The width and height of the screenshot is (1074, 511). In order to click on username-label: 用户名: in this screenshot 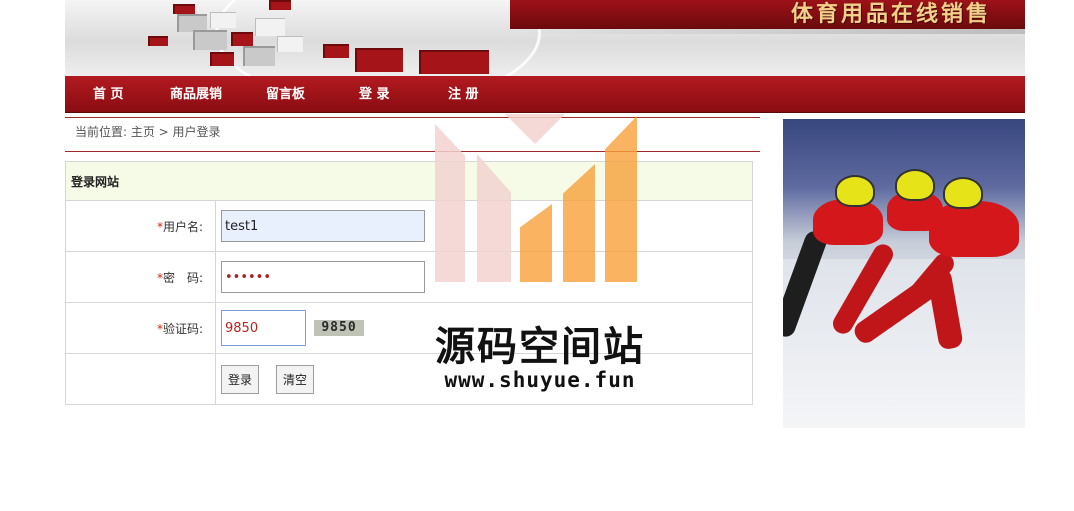, I will do `click(182, 226)`.